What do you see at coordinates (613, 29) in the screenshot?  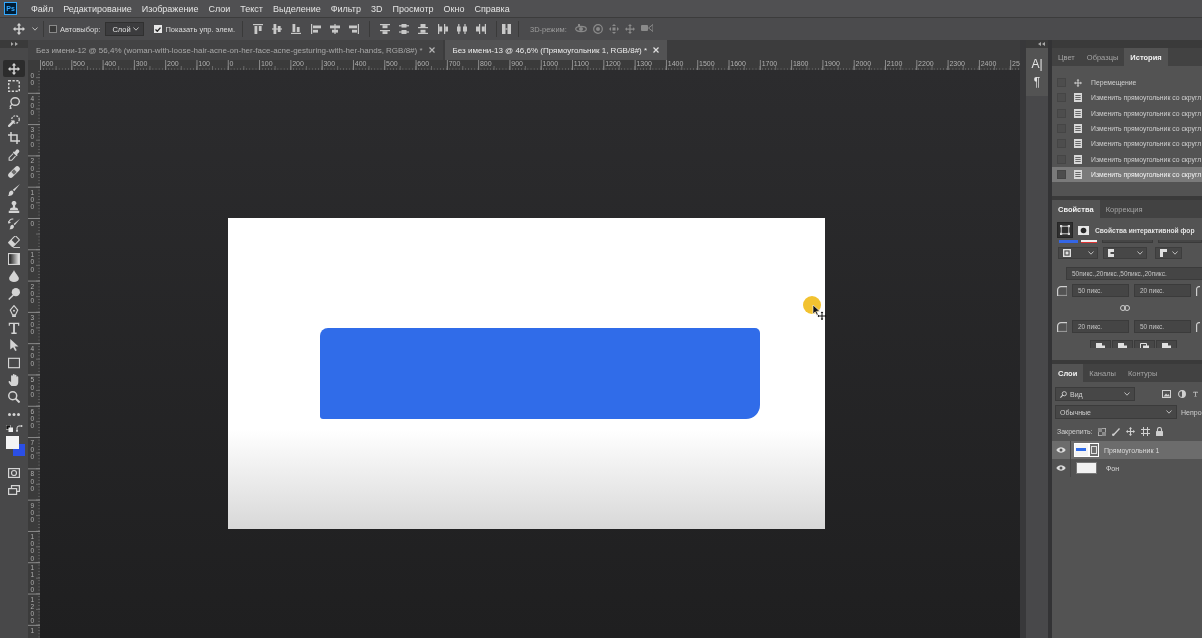 I see `diamond-arrows-icon` at bounding box center [613, 29].